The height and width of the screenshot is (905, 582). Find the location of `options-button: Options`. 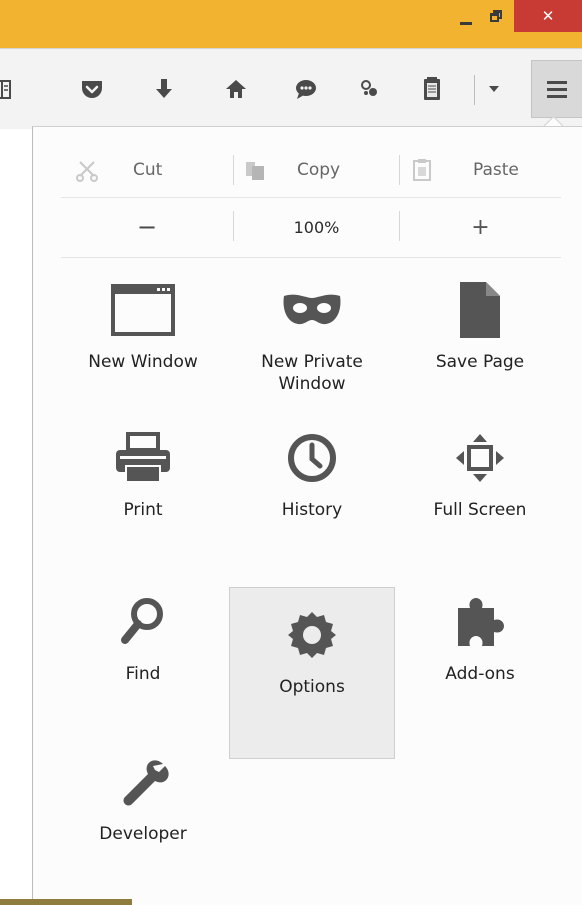

options-button: Options is located at coordinates (312, 673).